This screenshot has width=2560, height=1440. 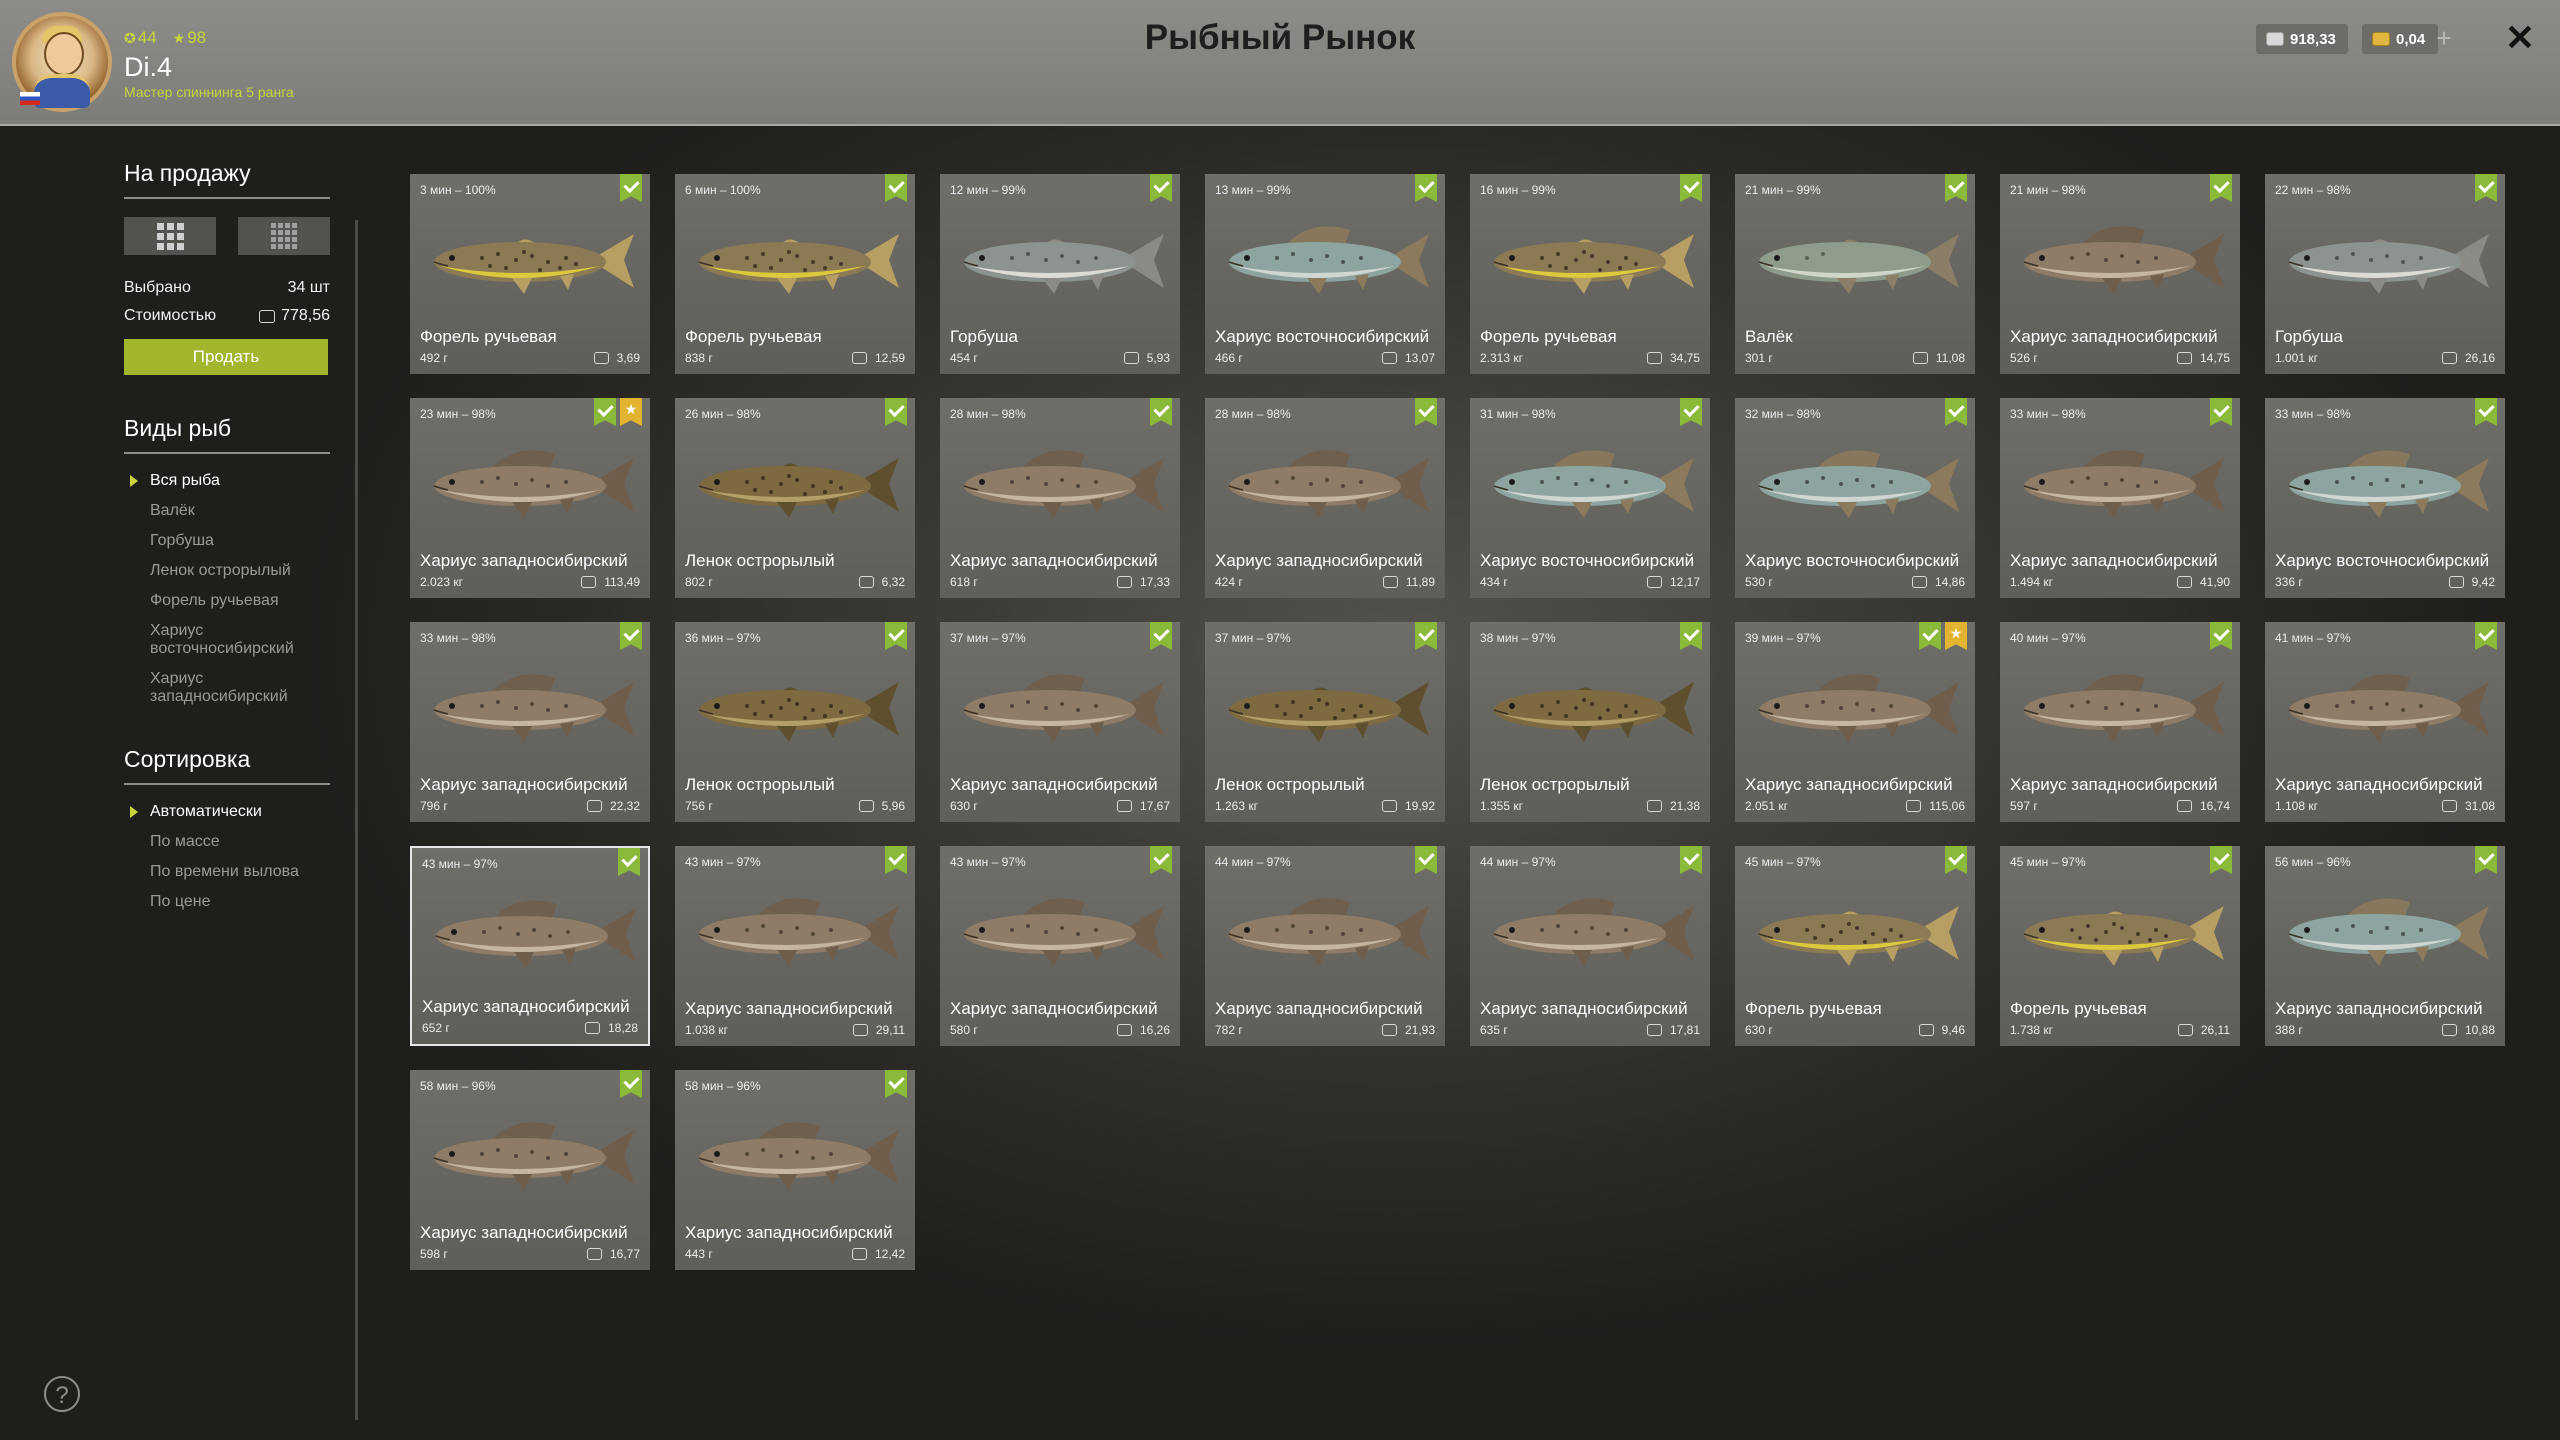 What do you see at coordinates (227, 902) in the screenshot?
I see `sort-by-price: По цене` at bounding box center [227, 902].